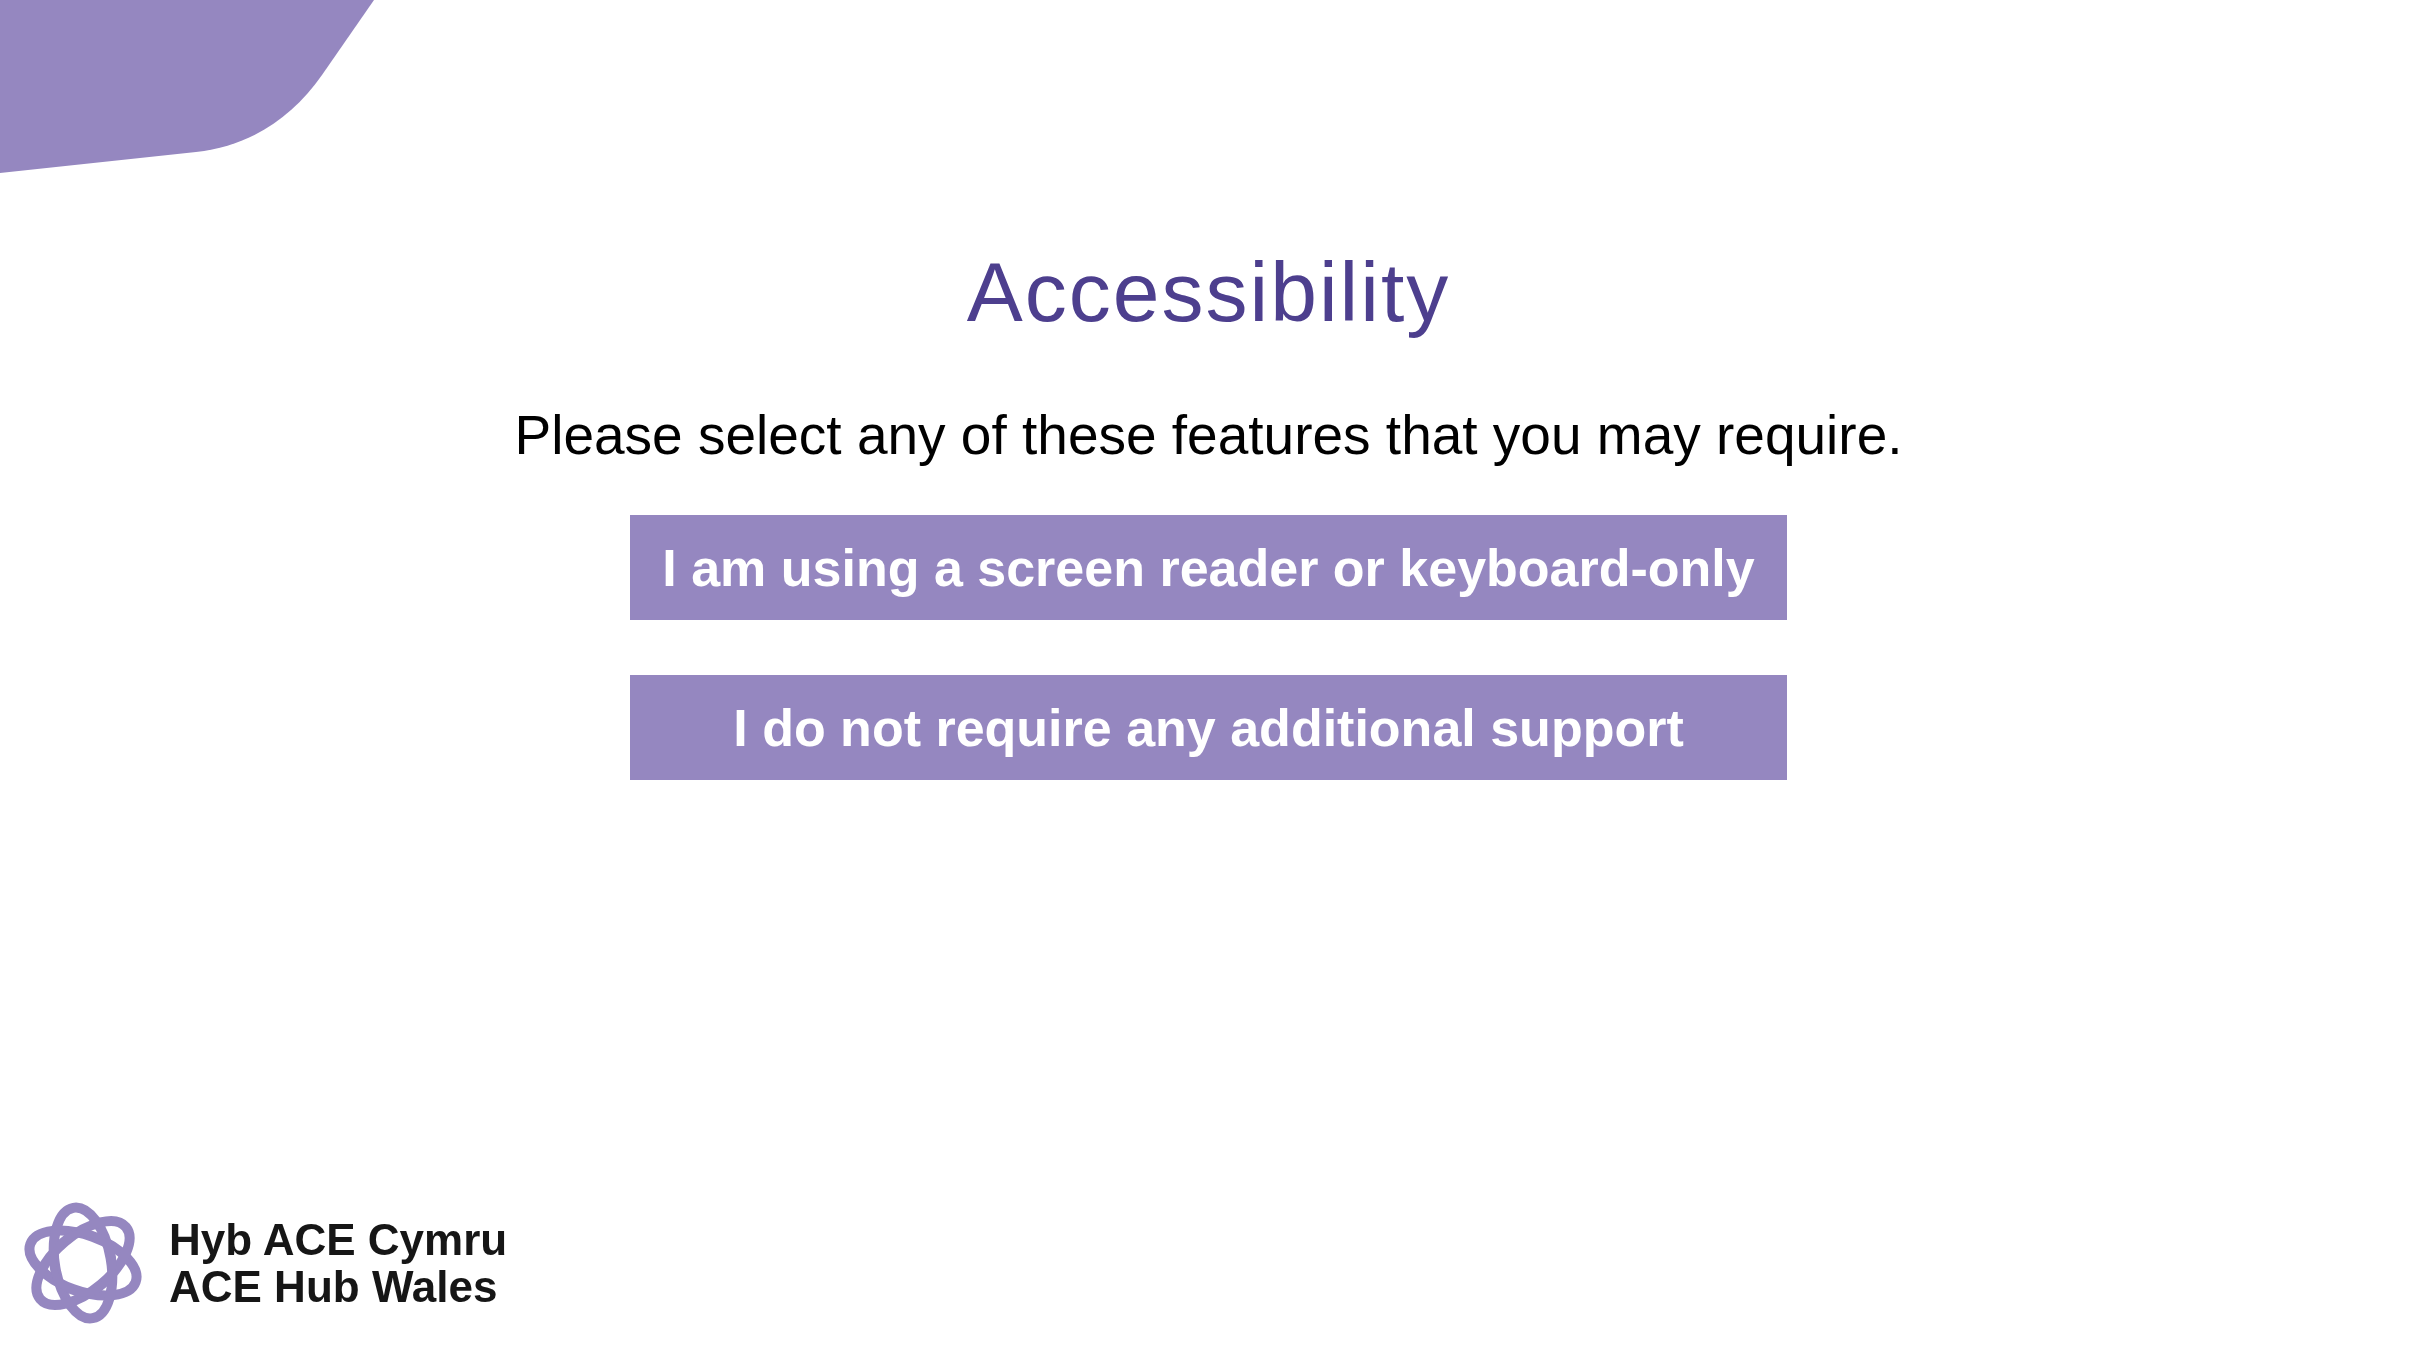  Describe the element at coordinates (1208, 728) in the screenshot. I see `option-button: I do not require any additional support` at that location.